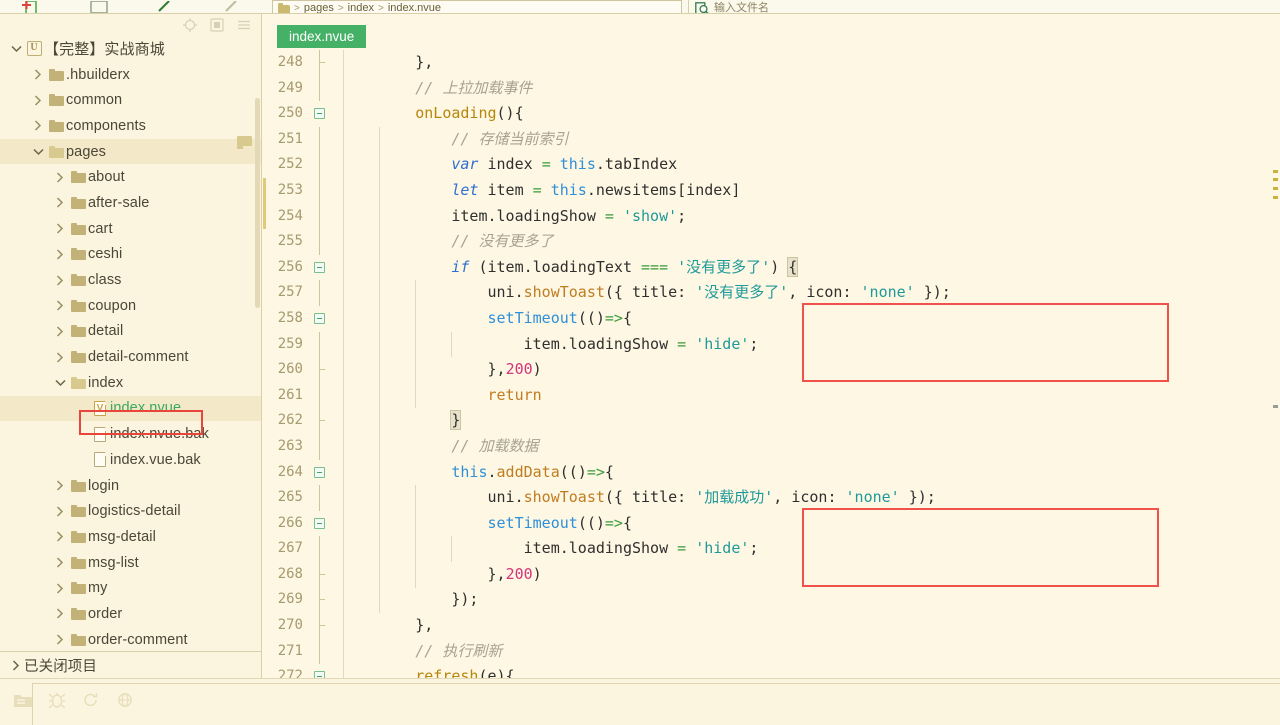 The width and height of the screenshot is (1280, 725). Describe the element at coordinates (130, 357) in the screenshot. I see `tree-item-detail-comment: detail-comment` at that location.